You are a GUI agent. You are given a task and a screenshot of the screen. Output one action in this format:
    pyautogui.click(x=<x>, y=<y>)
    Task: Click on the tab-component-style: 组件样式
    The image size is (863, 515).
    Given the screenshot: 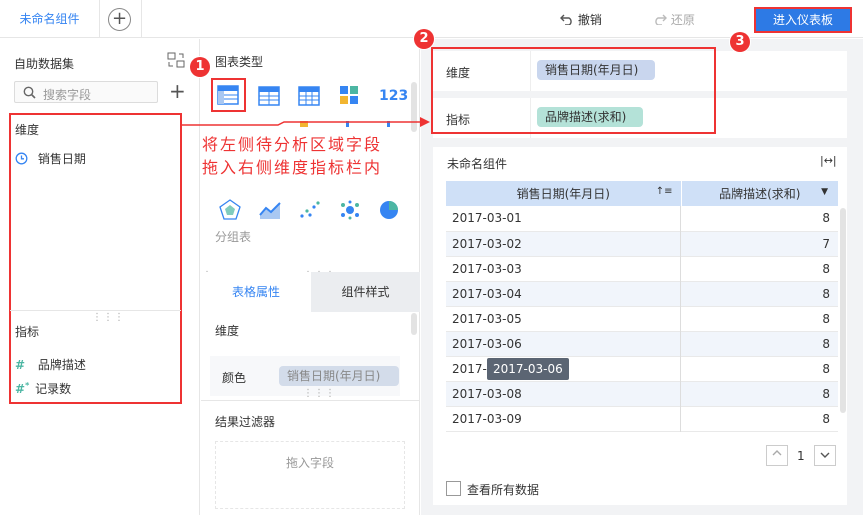 What is the action you would take?
    pyautogui.click(x=365, y=292)
    